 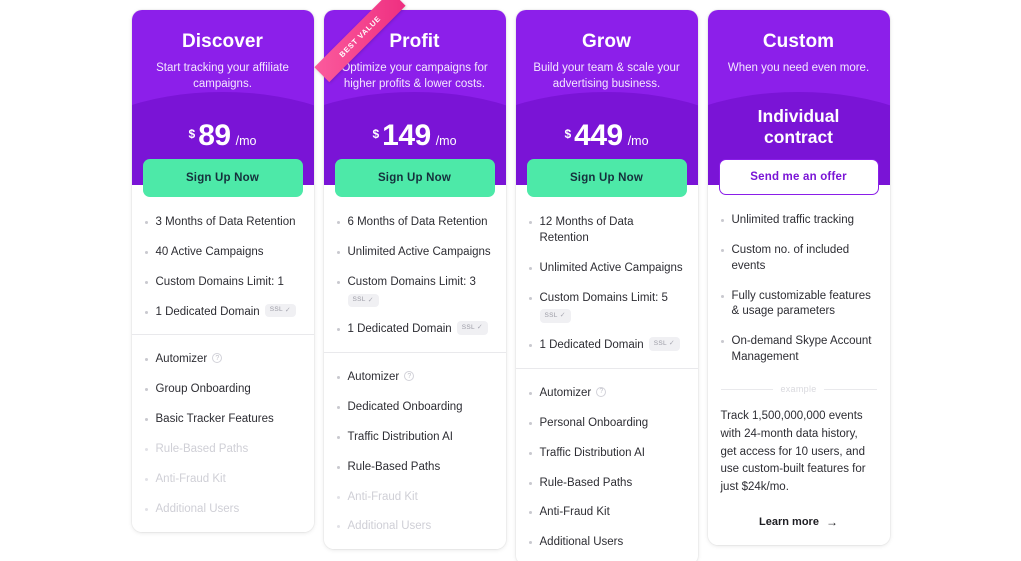 I want to click on price: $89/mo, so click(x=223, y=136).